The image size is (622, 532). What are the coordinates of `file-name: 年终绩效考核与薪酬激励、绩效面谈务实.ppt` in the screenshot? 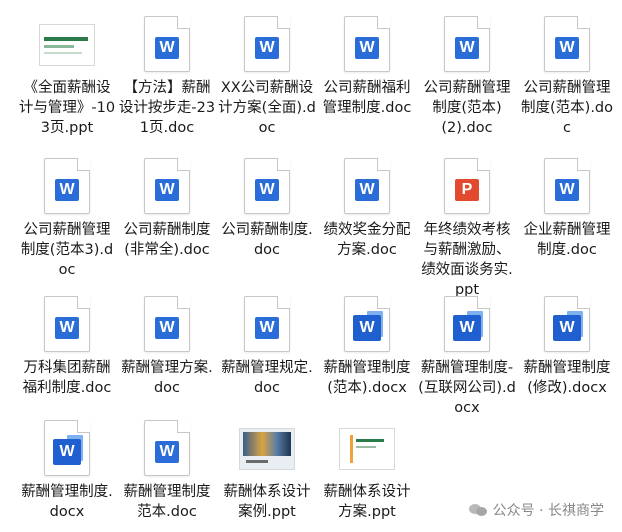 It's located at (467, 260).